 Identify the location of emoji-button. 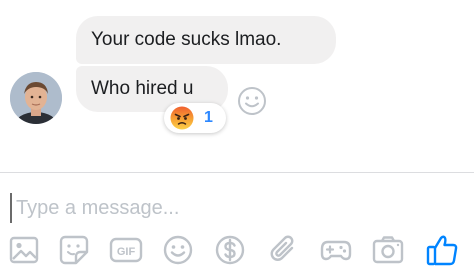
(178, 250).